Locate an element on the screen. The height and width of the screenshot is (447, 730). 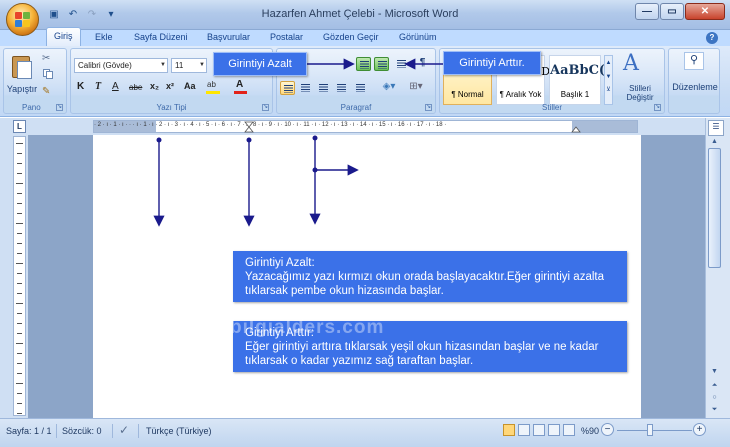
zoom-level: %90 is located at coordinates (590, 431).